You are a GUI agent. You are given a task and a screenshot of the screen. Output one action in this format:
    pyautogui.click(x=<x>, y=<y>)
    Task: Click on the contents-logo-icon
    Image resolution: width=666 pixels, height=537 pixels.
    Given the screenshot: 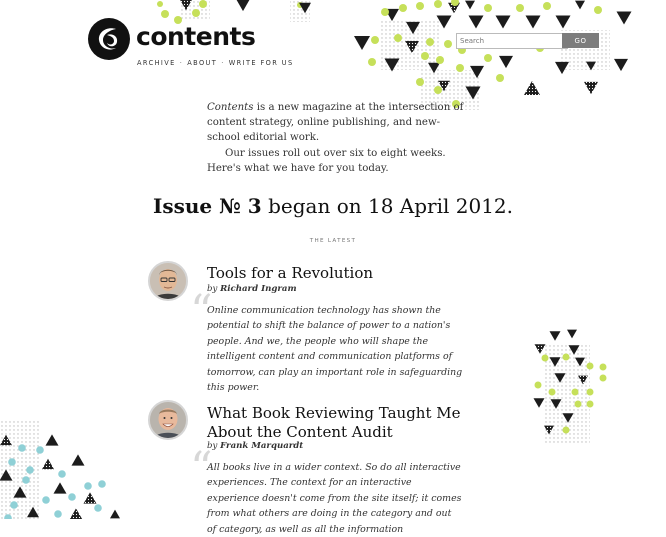 What is the action you would take?
    pyautogui.click(x=109, y=39)
    